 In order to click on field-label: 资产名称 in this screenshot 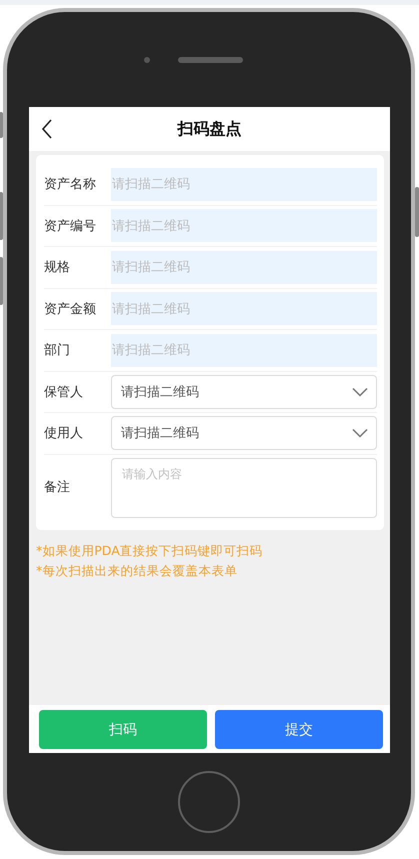, I will do `click(70, 185)`.